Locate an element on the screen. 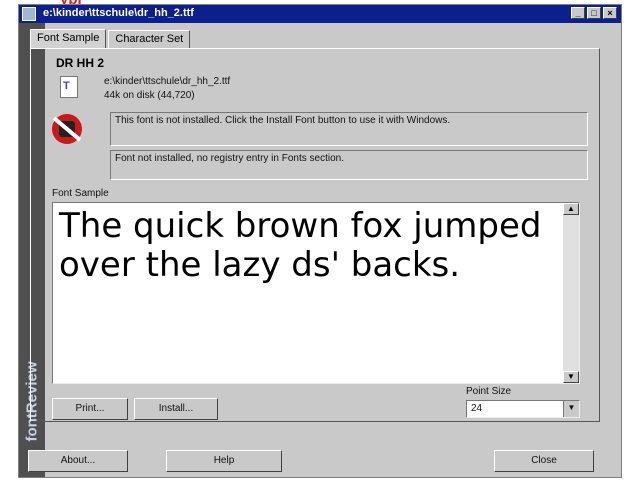  tab-font-sample: Font Sample is located at coordinates (68, 38).